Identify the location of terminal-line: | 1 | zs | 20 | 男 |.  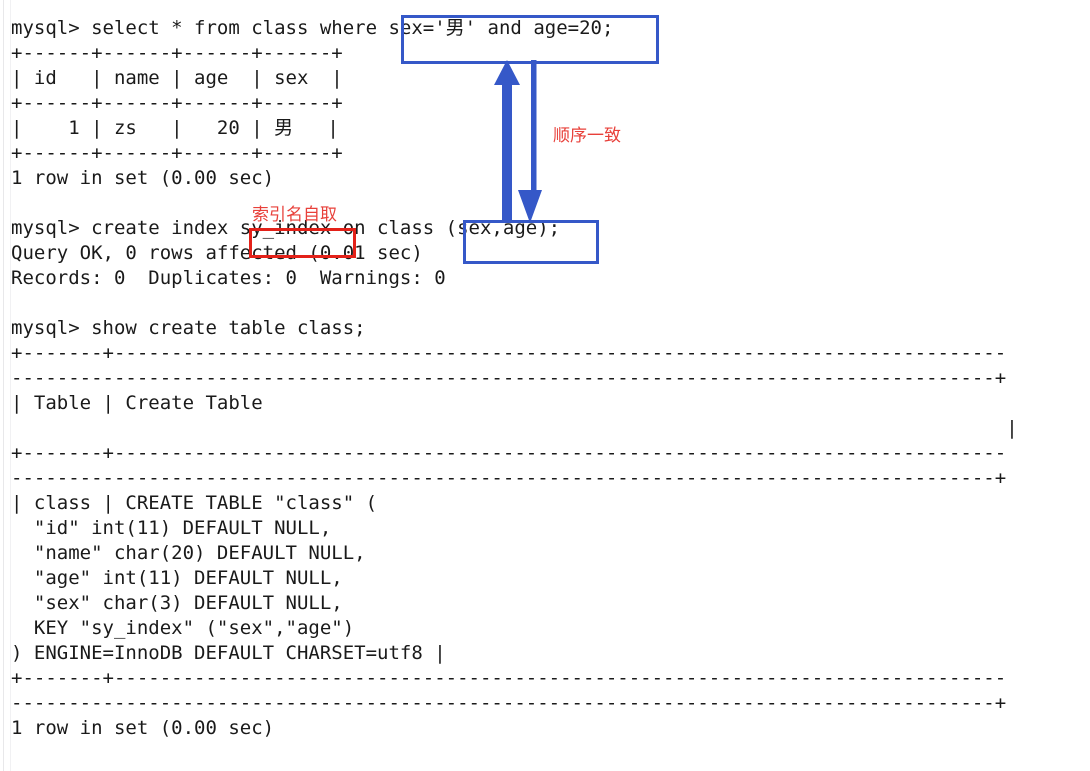
(175, 128).